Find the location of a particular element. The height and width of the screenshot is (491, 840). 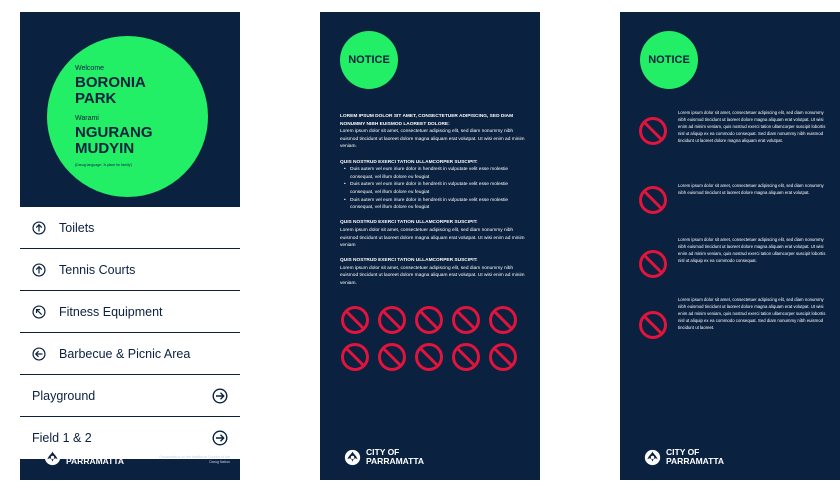

arrow-left-circle-icon is located at coordinates (39, 354).